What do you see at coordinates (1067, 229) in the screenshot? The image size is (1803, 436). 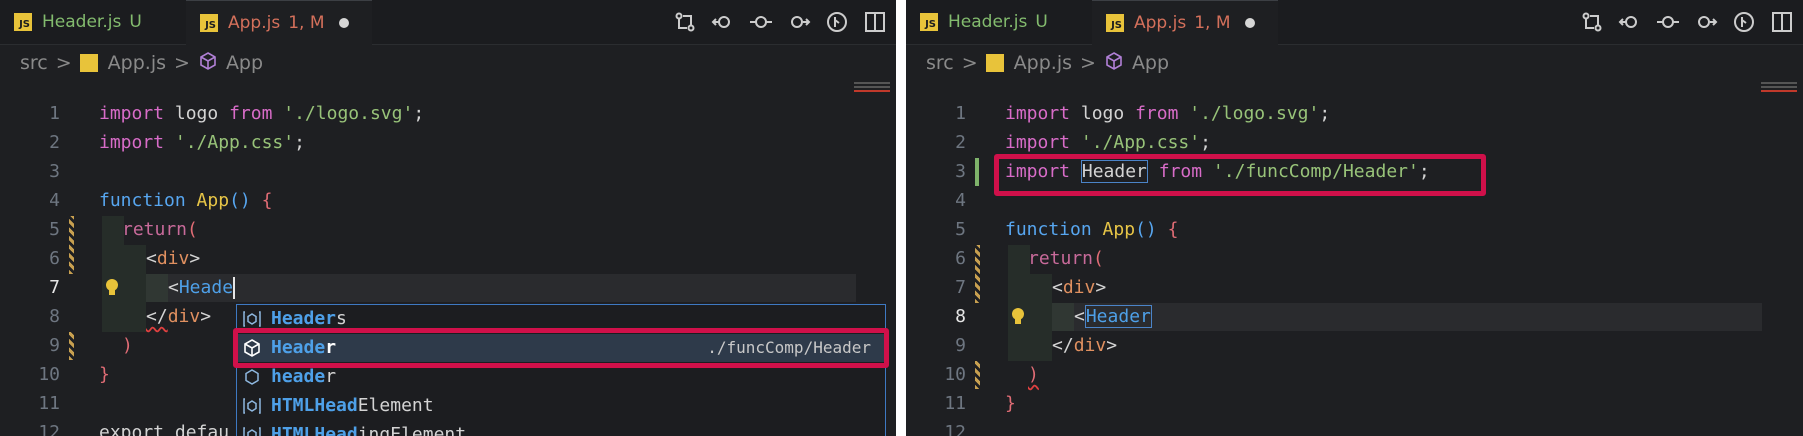 I see `code-line: 5 function App() {` at bounding box center [1067, 229].